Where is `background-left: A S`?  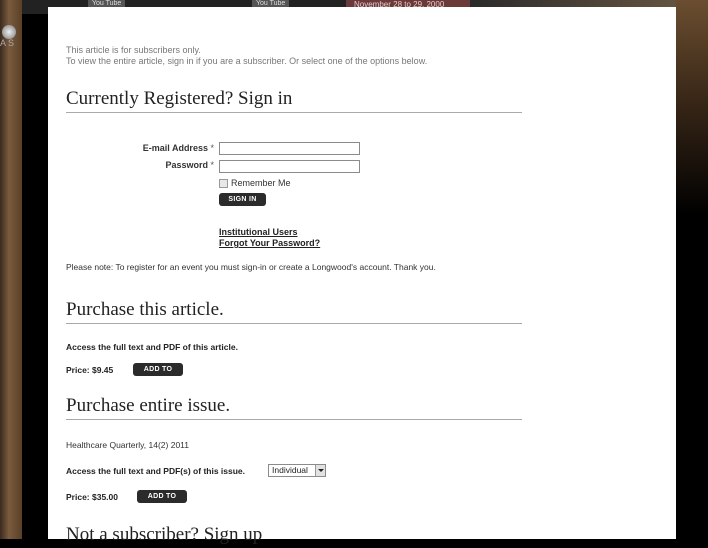 background-left: A S is located at coordinates (11, 269).